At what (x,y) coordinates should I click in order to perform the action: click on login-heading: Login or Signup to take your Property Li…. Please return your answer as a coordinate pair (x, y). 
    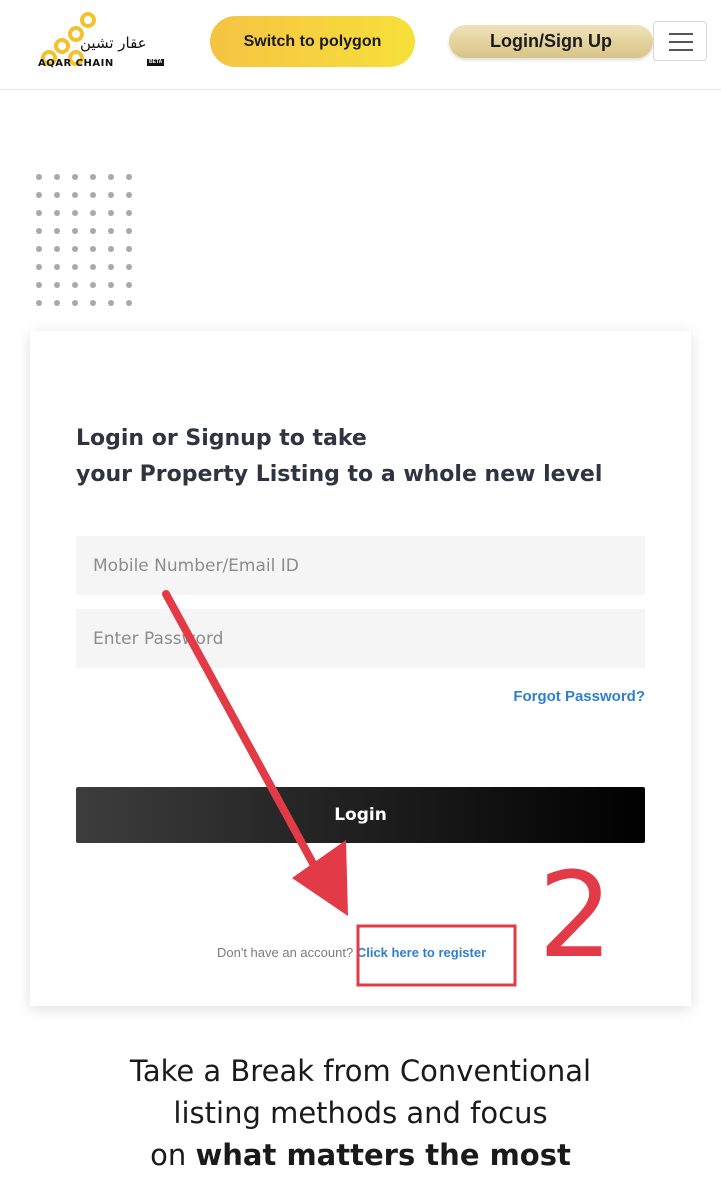
    Looking at the image, I should click on (366, 457).